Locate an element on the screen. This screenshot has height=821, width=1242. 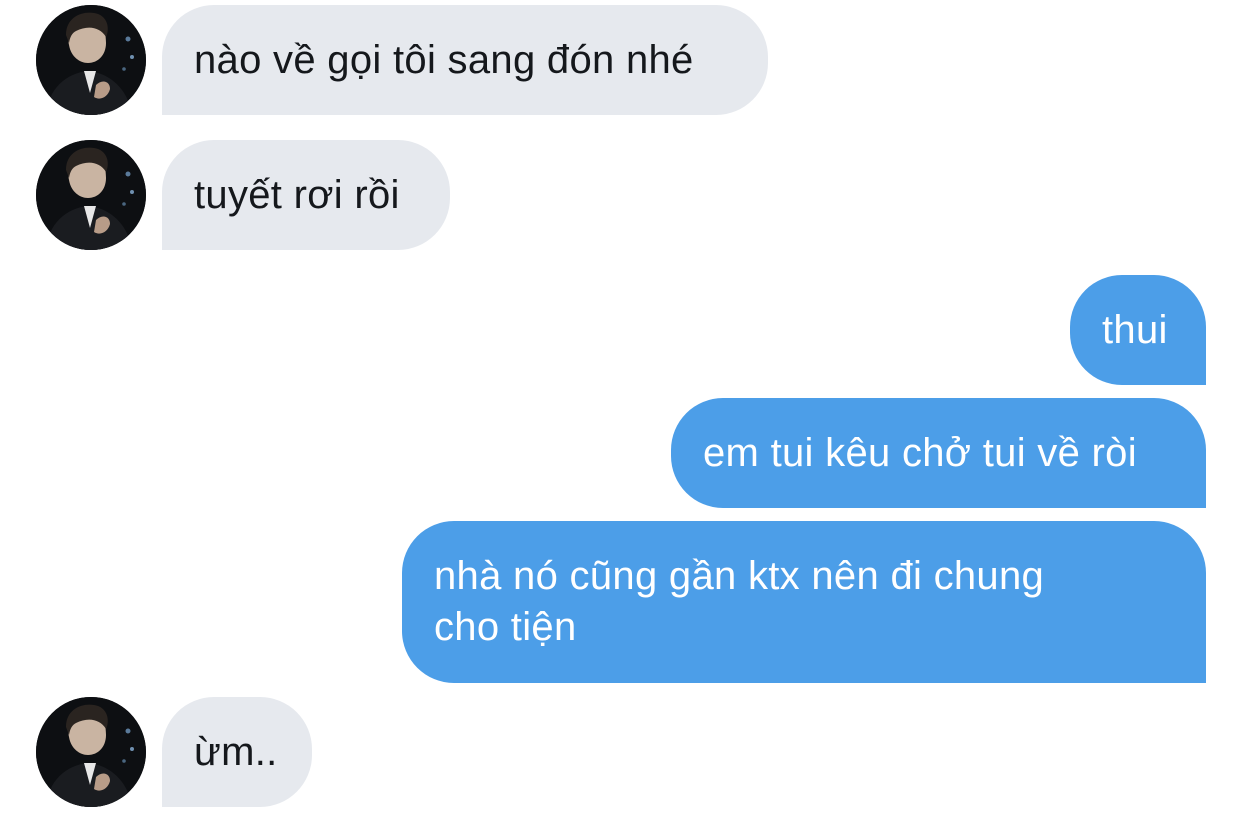
message-text: ừm.. is located at coordinates (236, 751).